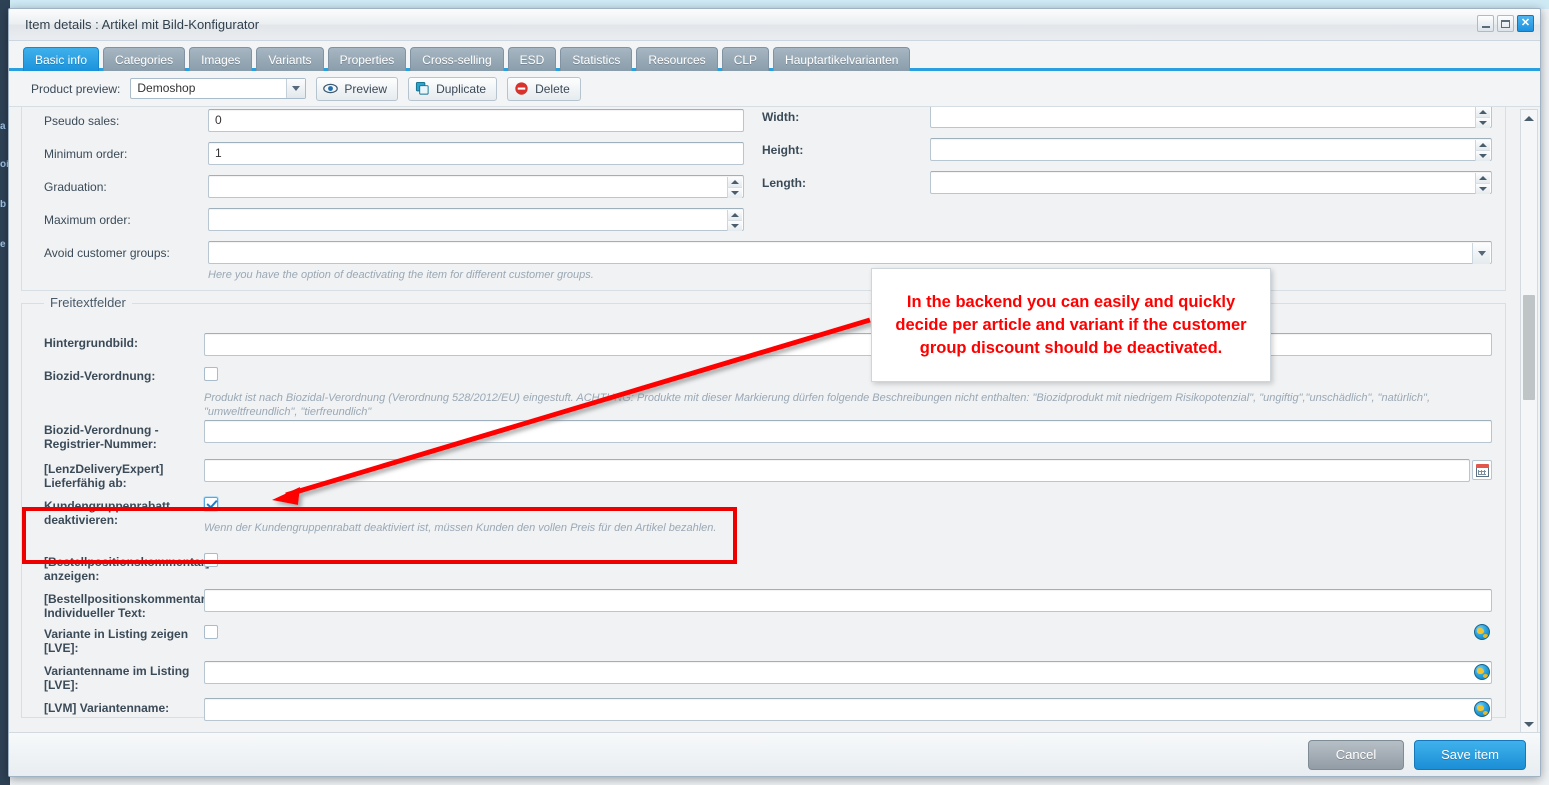  What do you see at coordinates (76, 88) in the screenshot?
I see `product-preview-label: Product preview:` at bounding box center [76, 88].